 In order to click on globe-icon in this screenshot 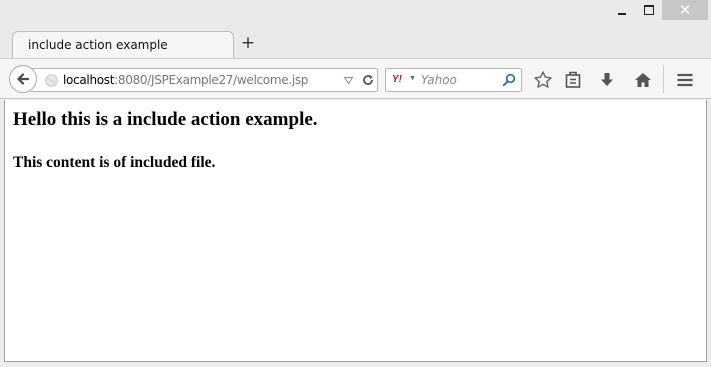, I will do `click(51, 80)`.